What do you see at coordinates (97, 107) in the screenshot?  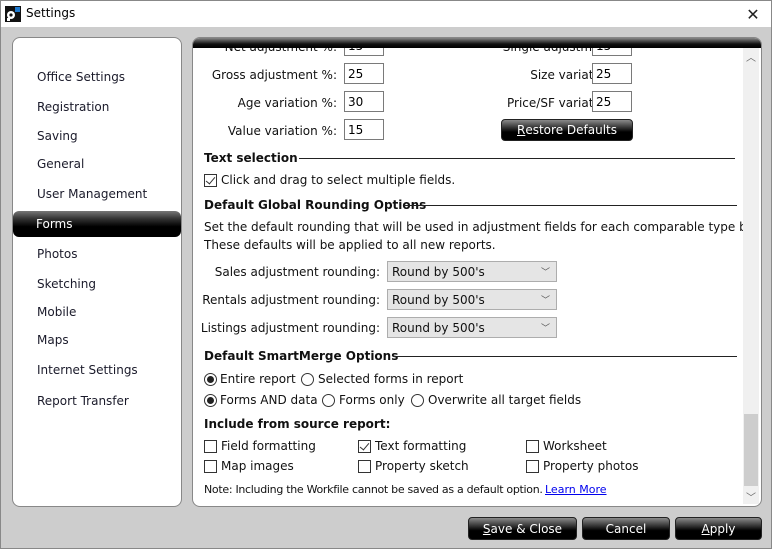 I see `sidebar-item-registration: Registration` at bounding box center [97, 107].